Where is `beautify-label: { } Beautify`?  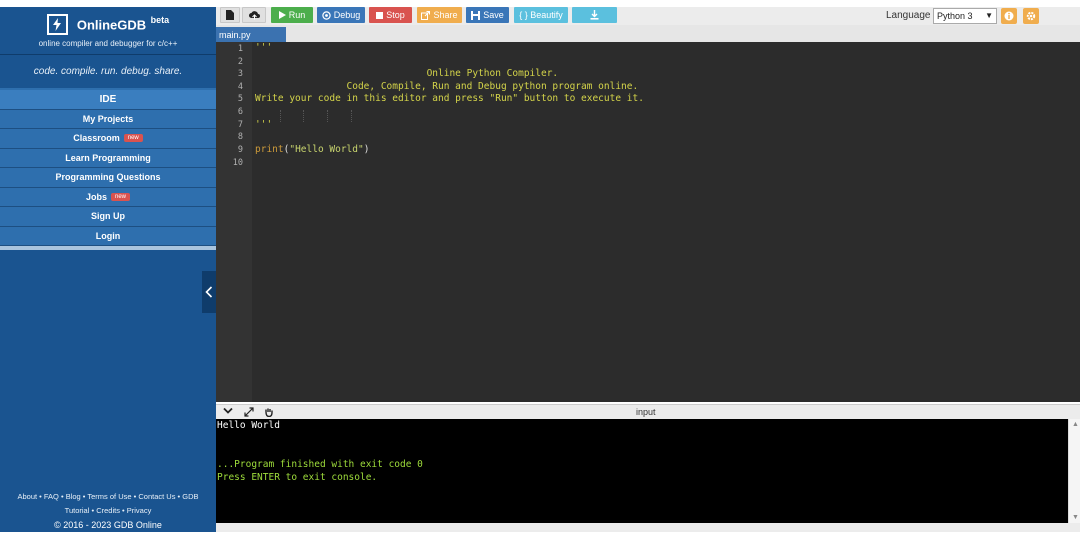
beautify-label: { } Beautify is located at coordinates (541, 15).